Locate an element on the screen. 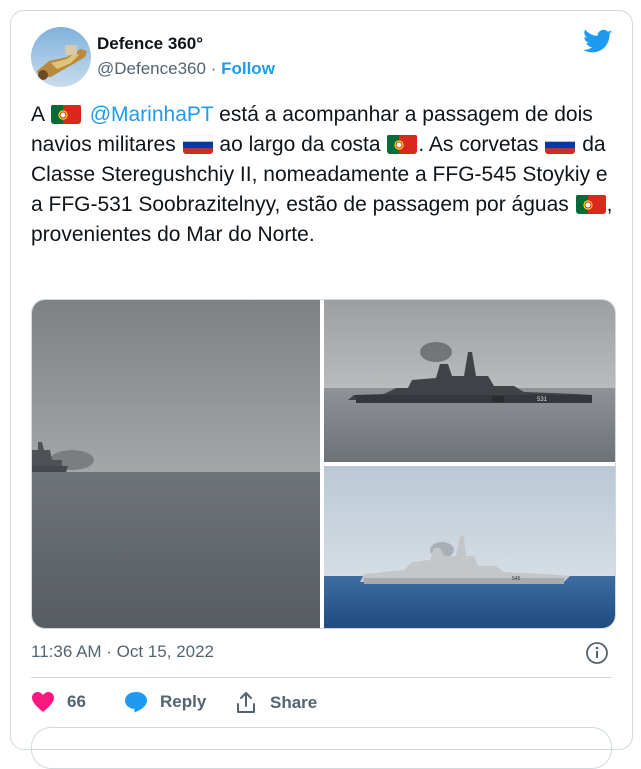 This screenshot has width=641, height=769. author-name: Defence 360° is located at coordinates (150, 44).